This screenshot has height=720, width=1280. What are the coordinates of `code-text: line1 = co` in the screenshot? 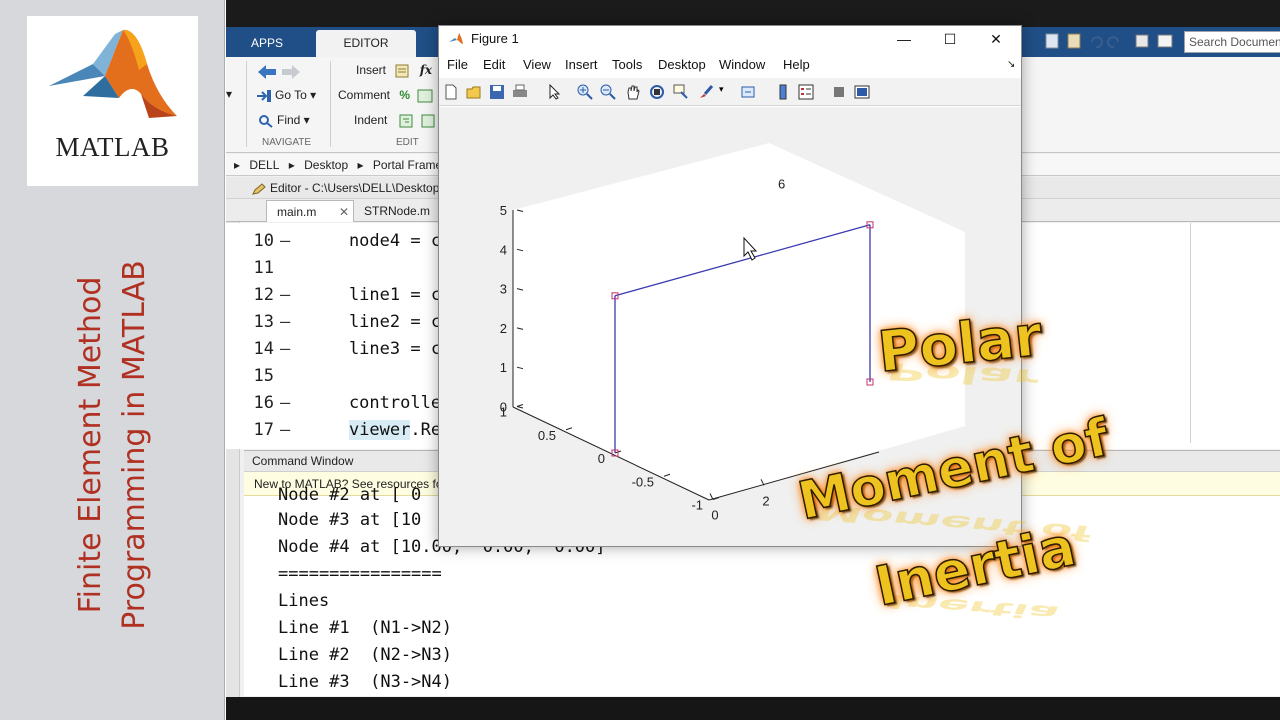 It's located at (380, 295).